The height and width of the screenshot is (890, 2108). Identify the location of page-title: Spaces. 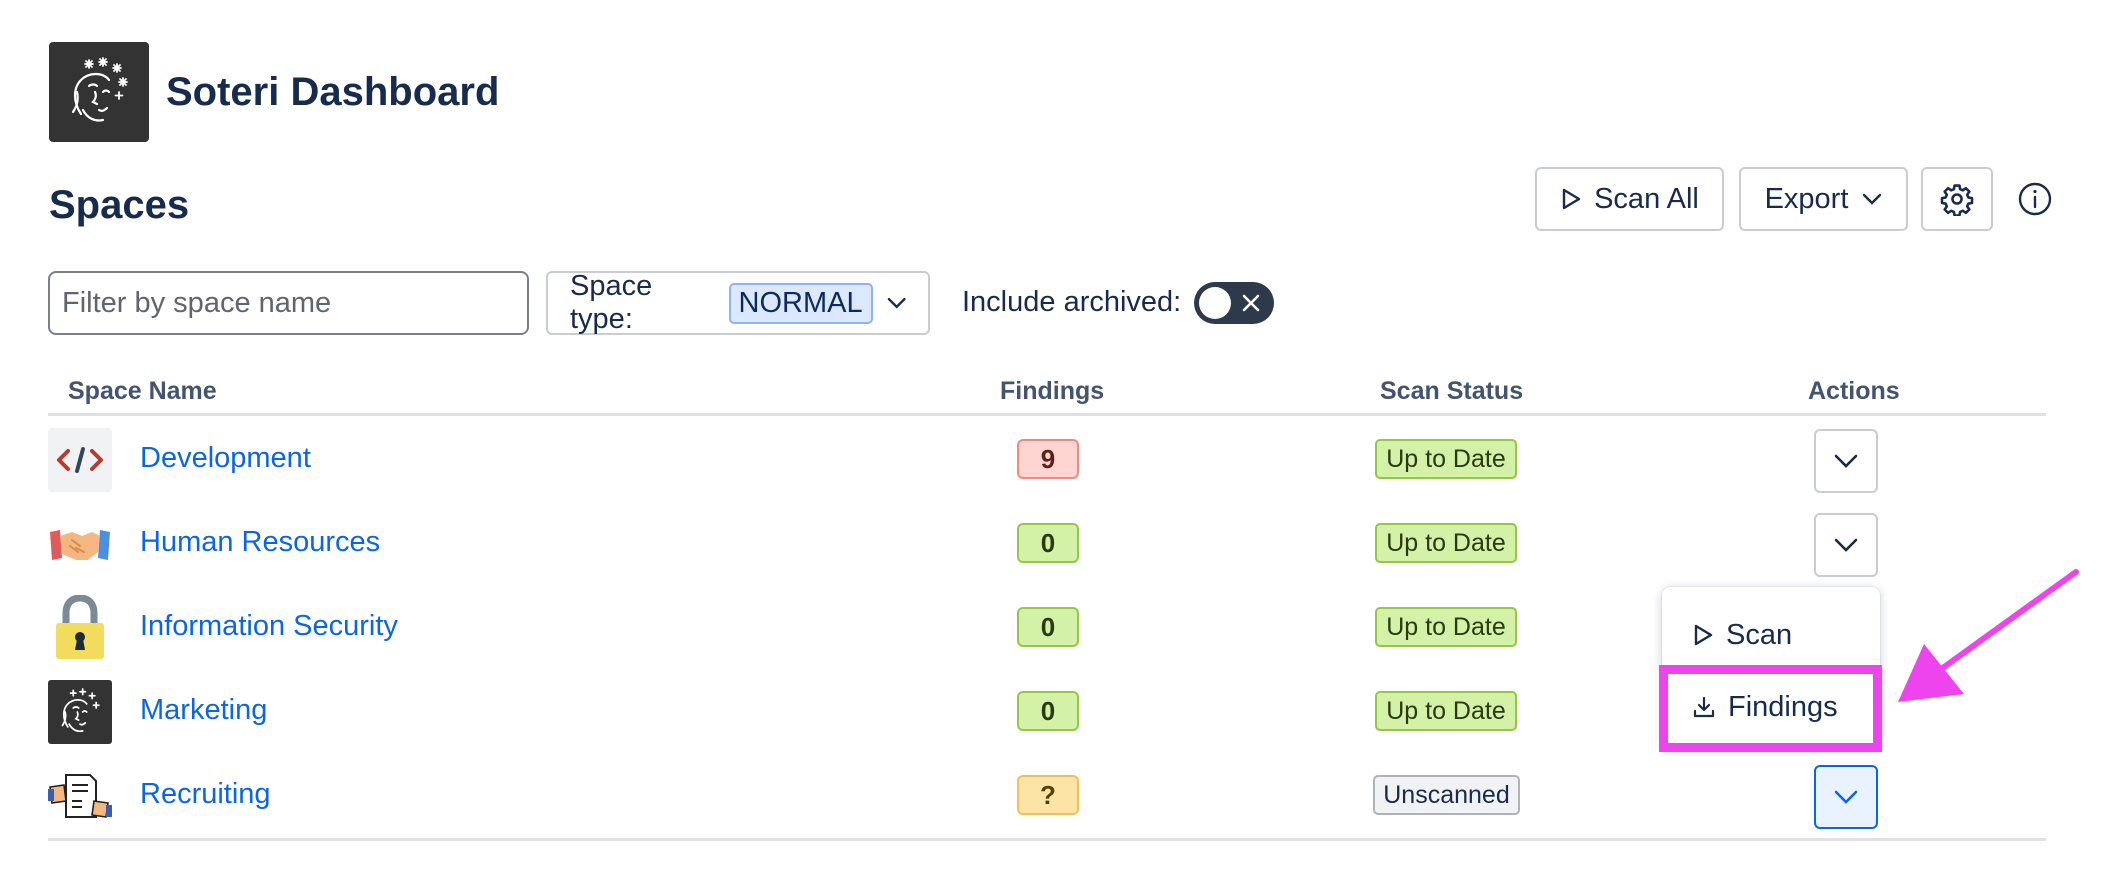
(119, 205).